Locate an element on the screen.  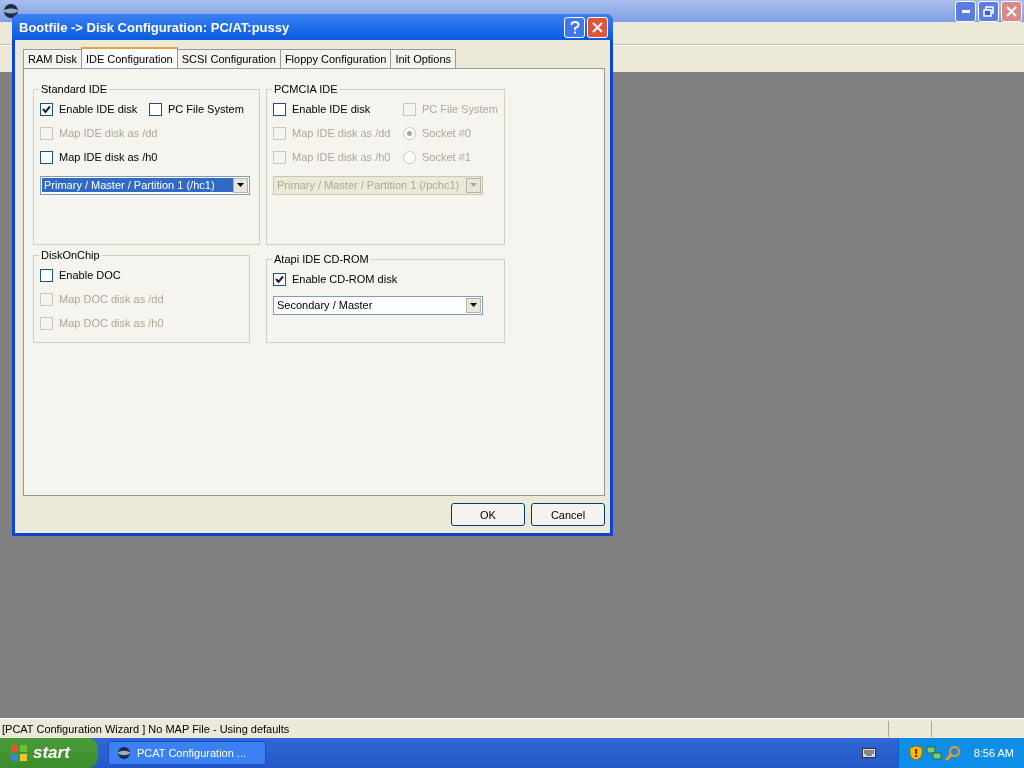
question-mark-icon is located at coordinates (574, 27).